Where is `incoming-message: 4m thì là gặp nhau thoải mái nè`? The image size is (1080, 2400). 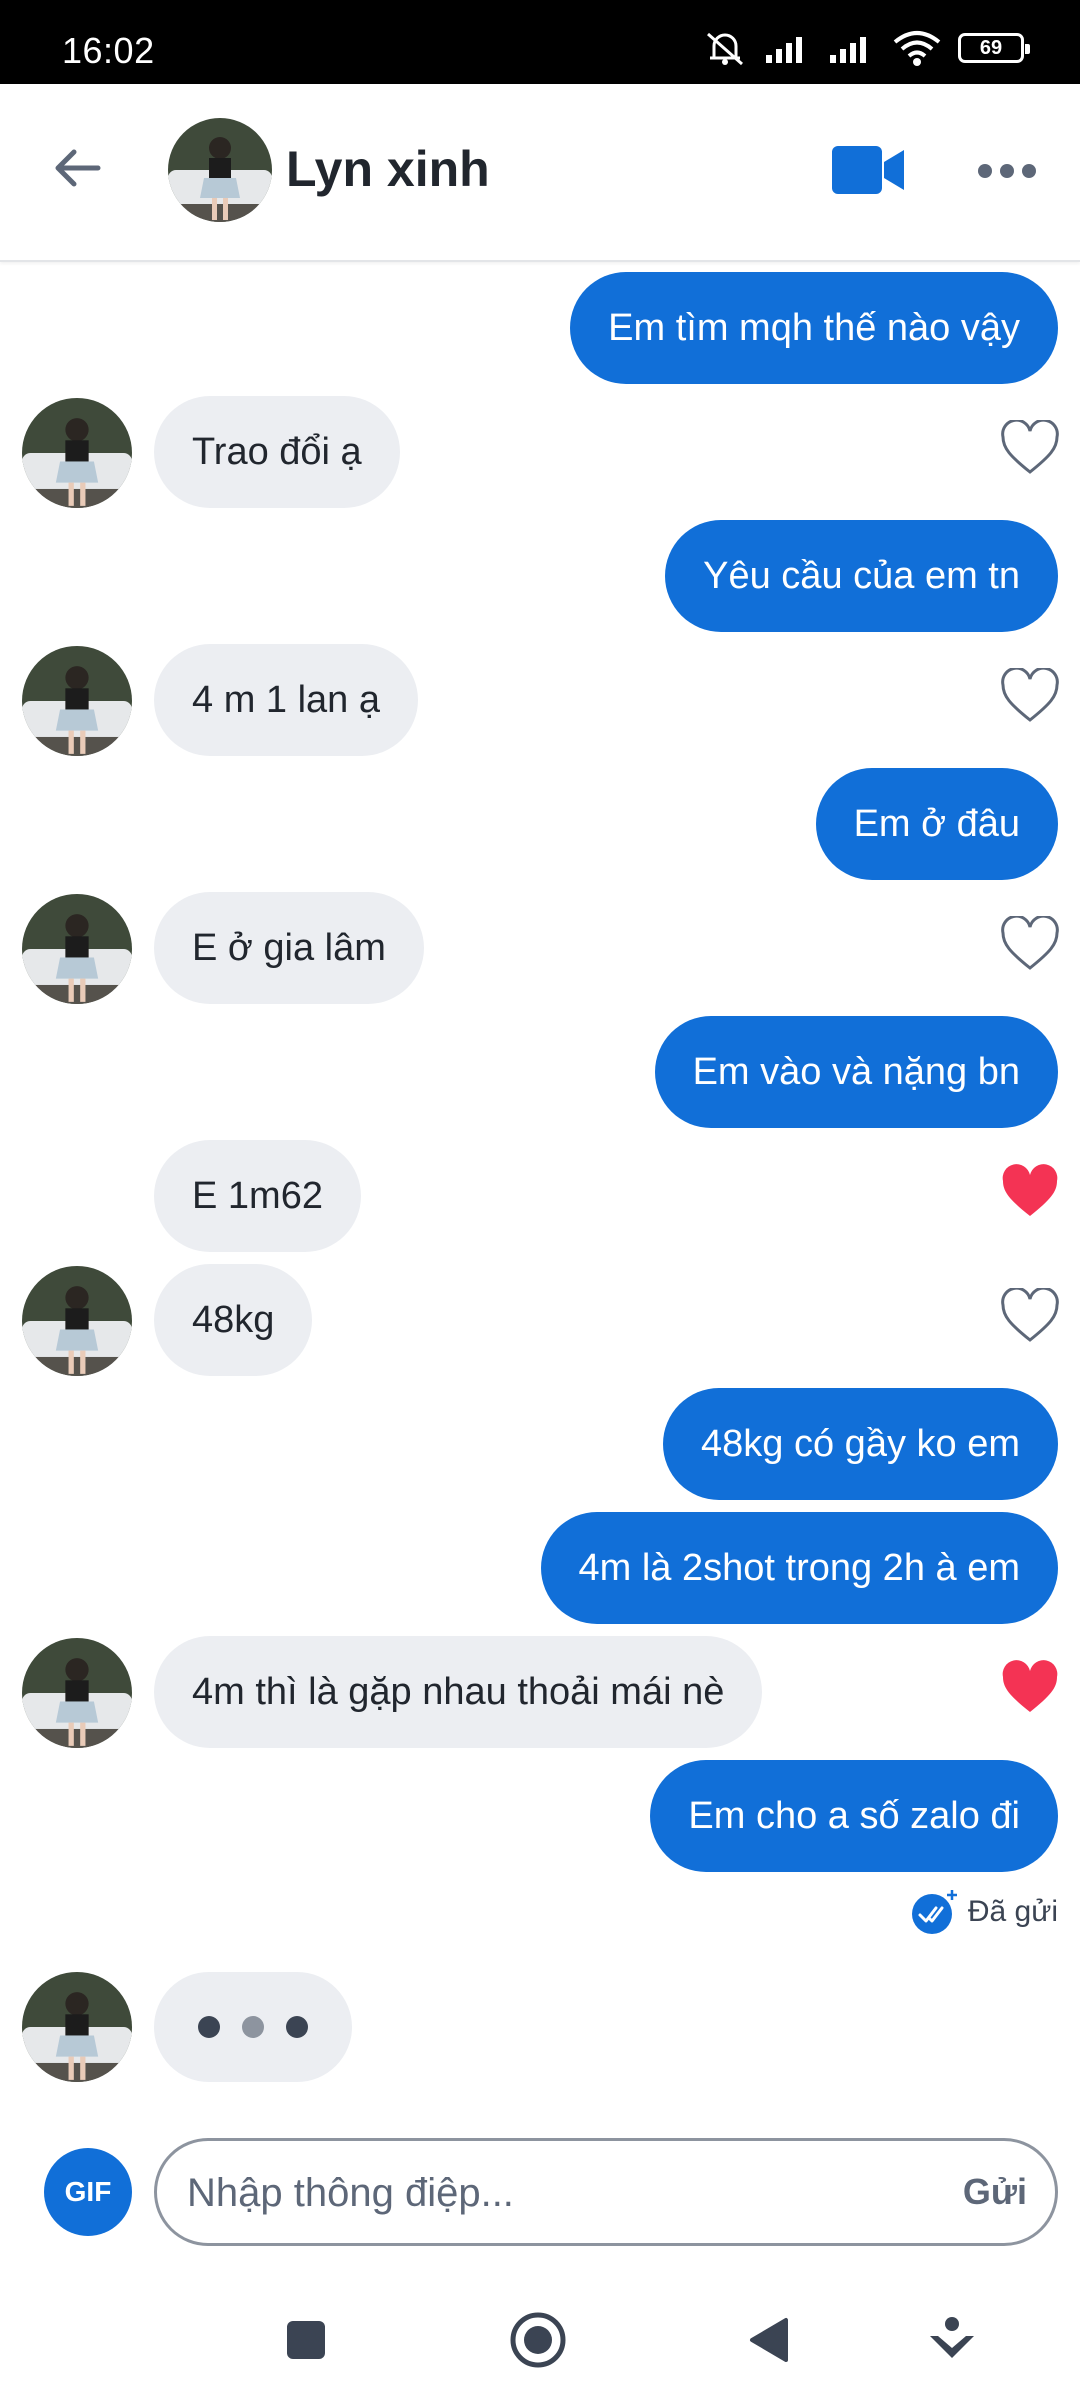
incoming-message: 4m thì là gặp nhau thoải mái nè is located at coordinates (458, 1692).